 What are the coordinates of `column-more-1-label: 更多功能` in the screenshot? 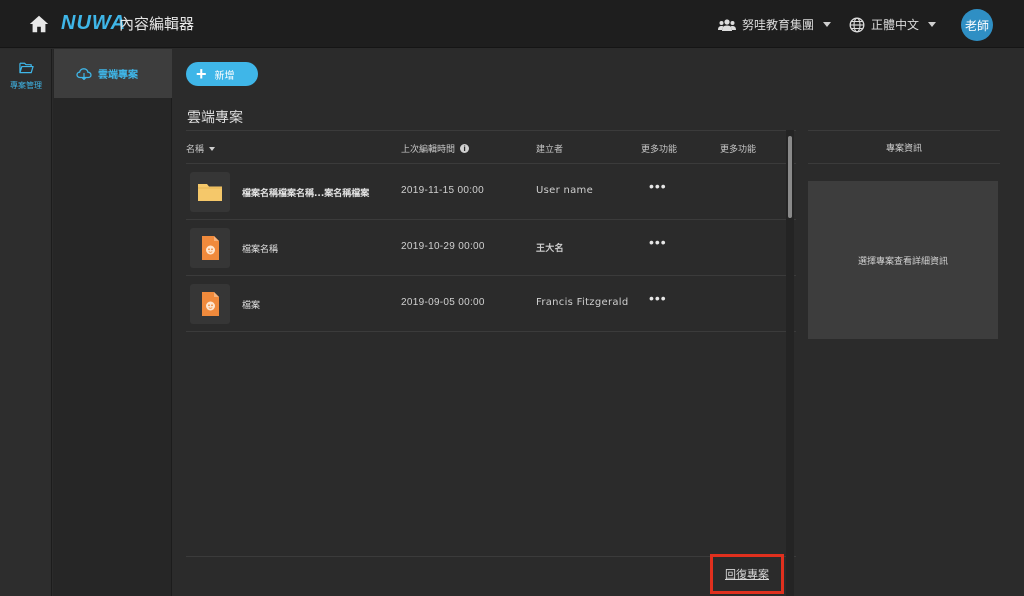 It's located at (659, 150).